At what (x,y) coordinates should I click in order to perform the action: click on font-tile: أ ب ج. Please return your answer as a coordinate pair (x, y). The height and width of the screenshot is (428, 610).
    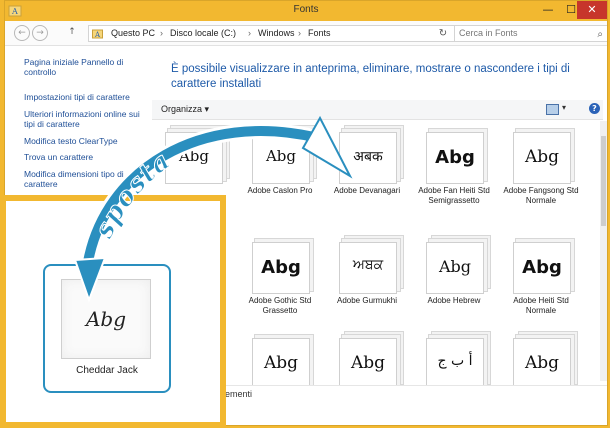
    Looking at the image, I should click on (454, 380).